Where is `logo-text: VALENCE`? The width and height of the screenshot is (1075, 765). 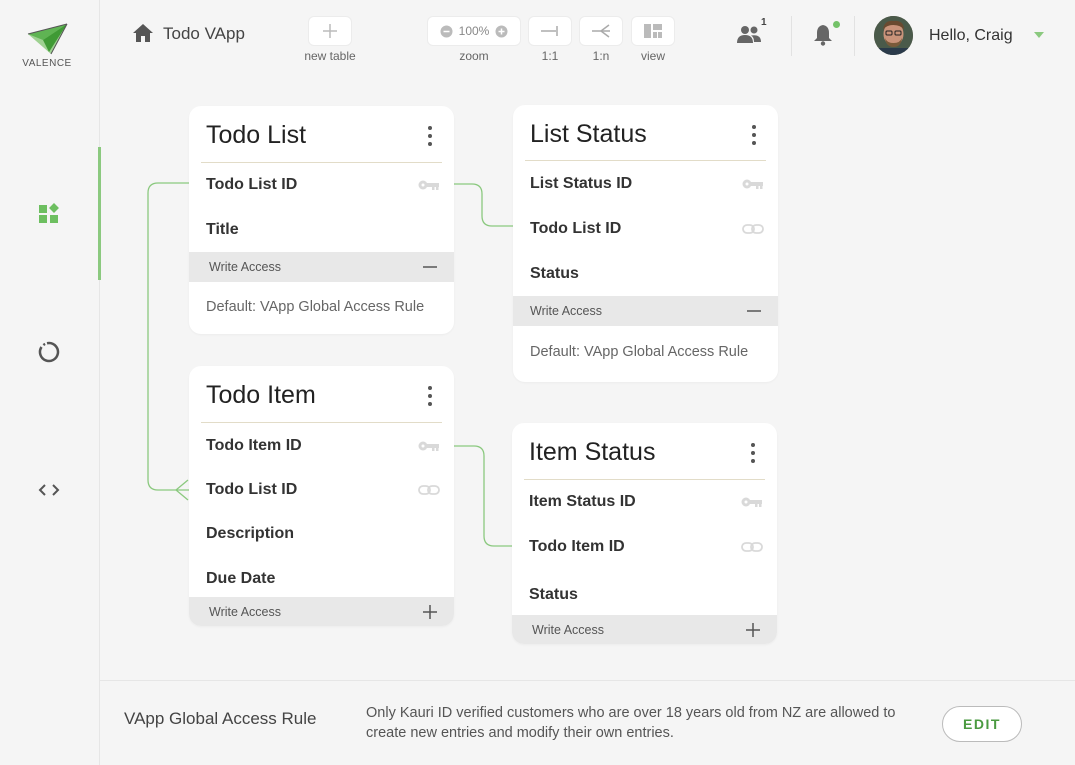
logo-text: VALENCE is located at coordinates (47, 63).